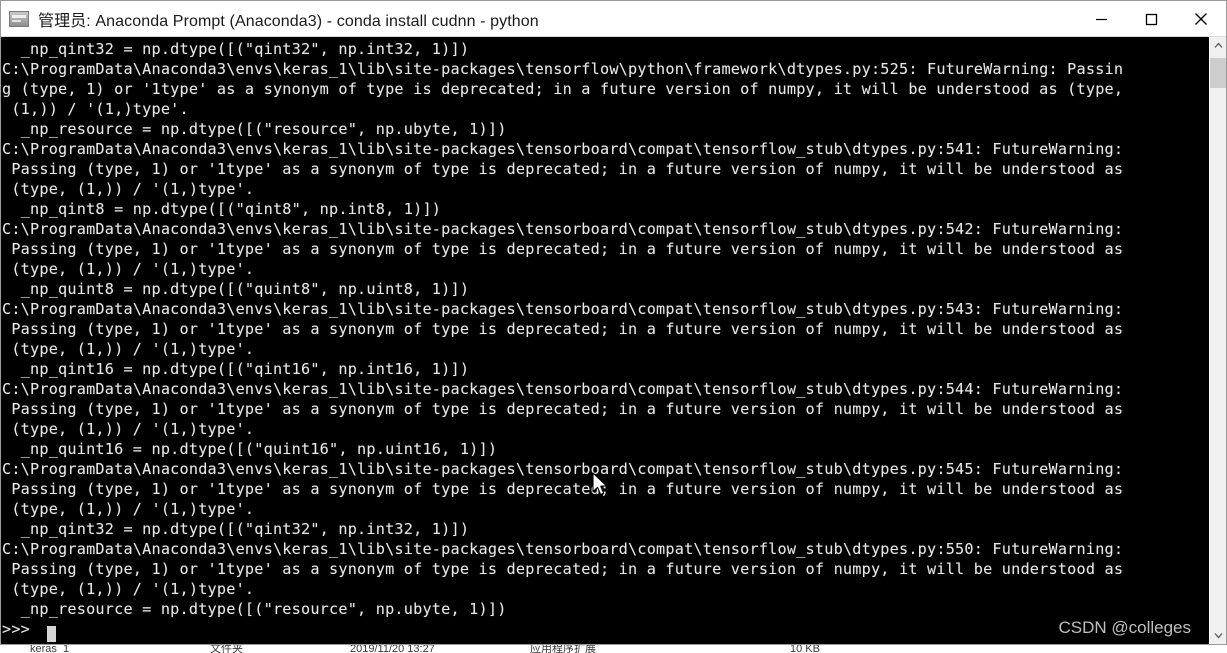 This screenshot has width=1227, height=653. I want to click on scroll-down-button, so click(1218, 635).